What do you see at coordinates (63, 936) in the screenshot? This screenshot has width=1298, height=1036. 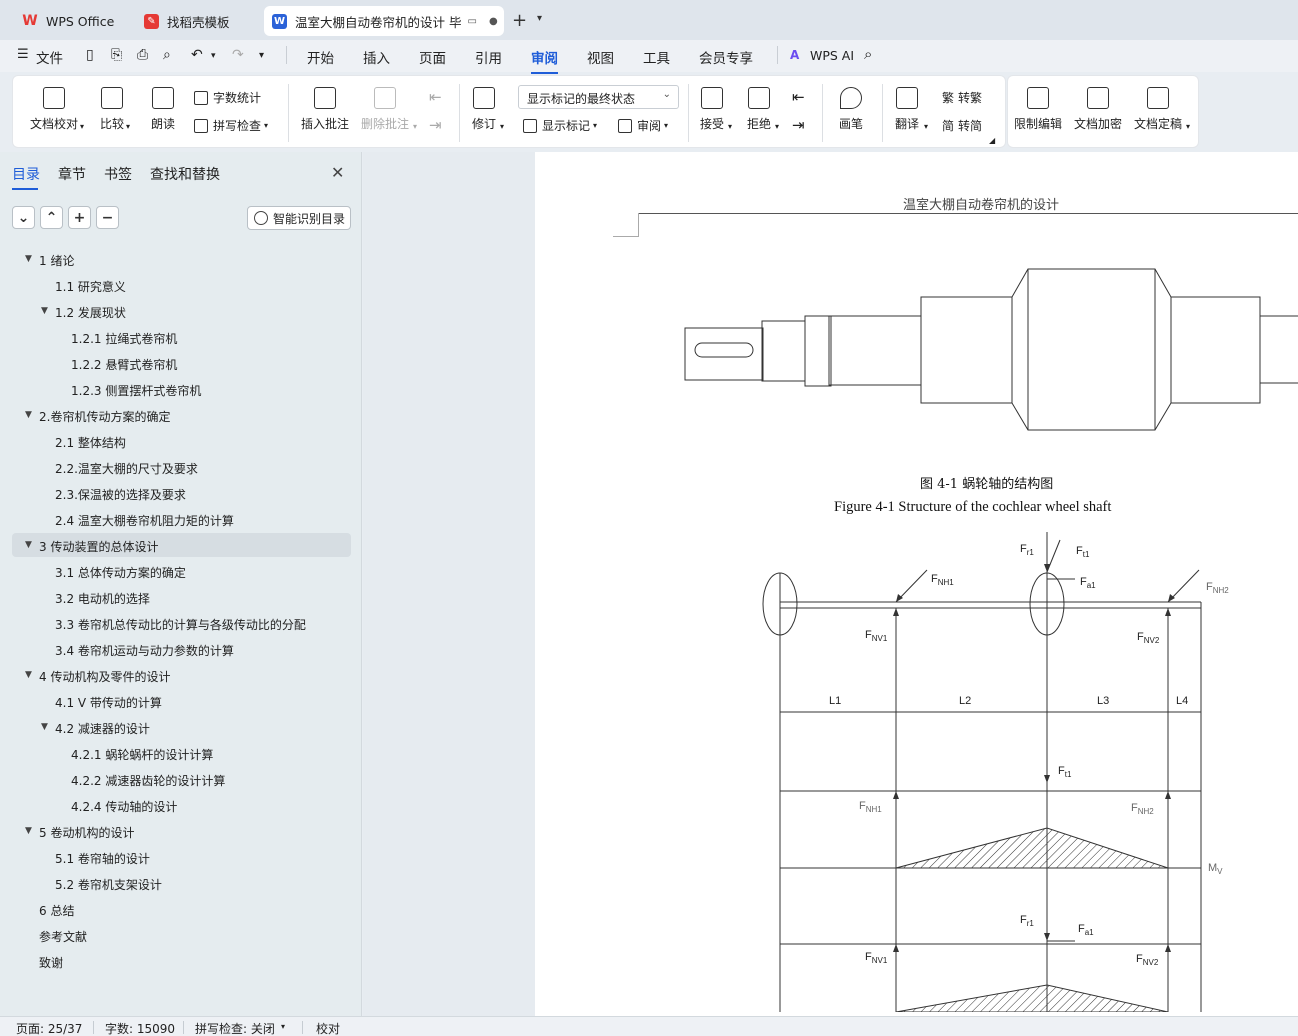 I see `toc-item: 参考文献` at bounding box center [63, 936].